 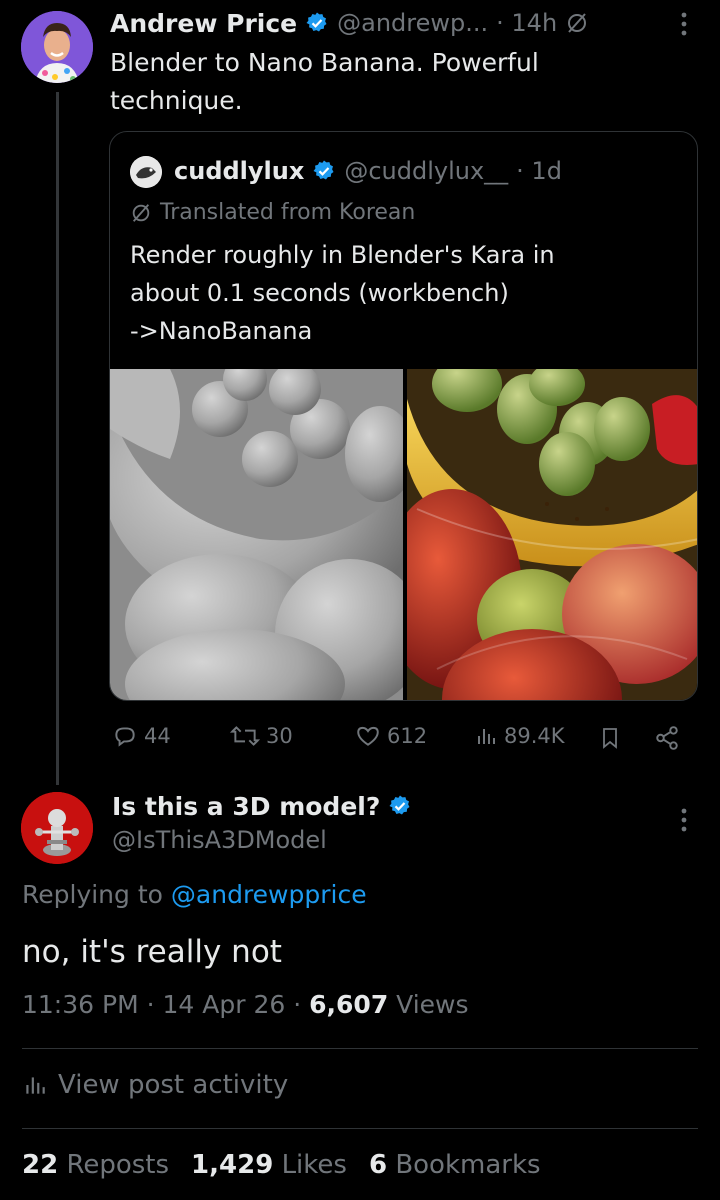 What do you see at coordinates (261, 736) in the screenshot?
I see `repost-action: 30` at bounding box center [261, 736].